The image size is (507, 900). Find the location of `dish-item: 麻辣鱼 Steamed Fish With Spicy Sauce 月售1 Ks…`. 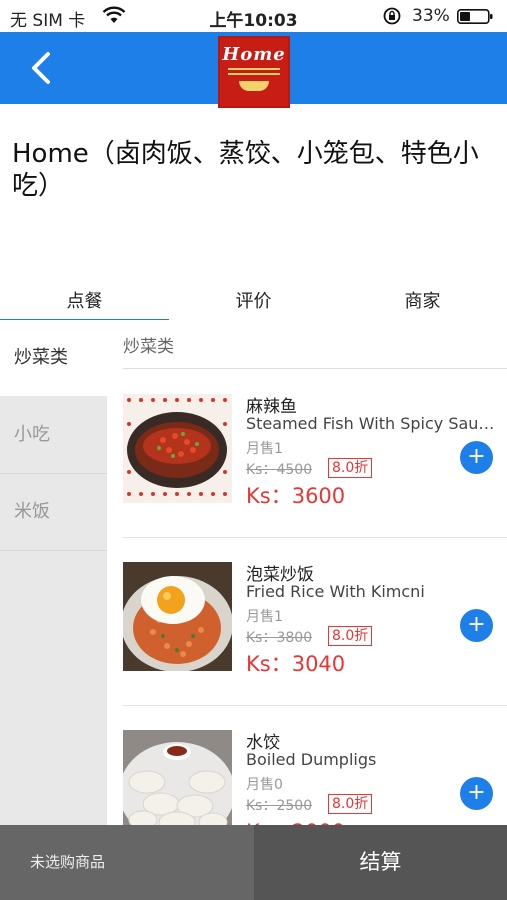

dish-item: 麻辣鱼 Steamed Fish With Spicy Sauce 月售1 Ks… is located at coordinates (307, 454).